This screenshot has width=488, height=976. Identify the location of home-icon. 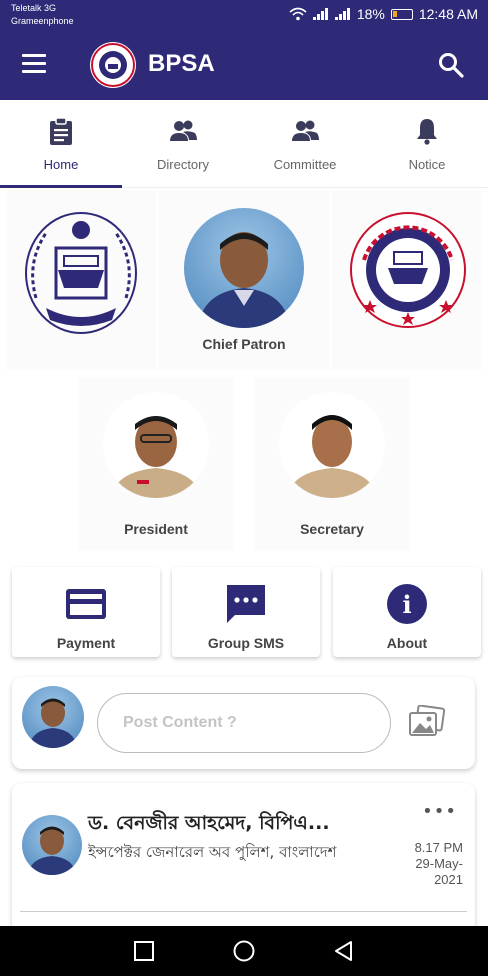
(244, 951).